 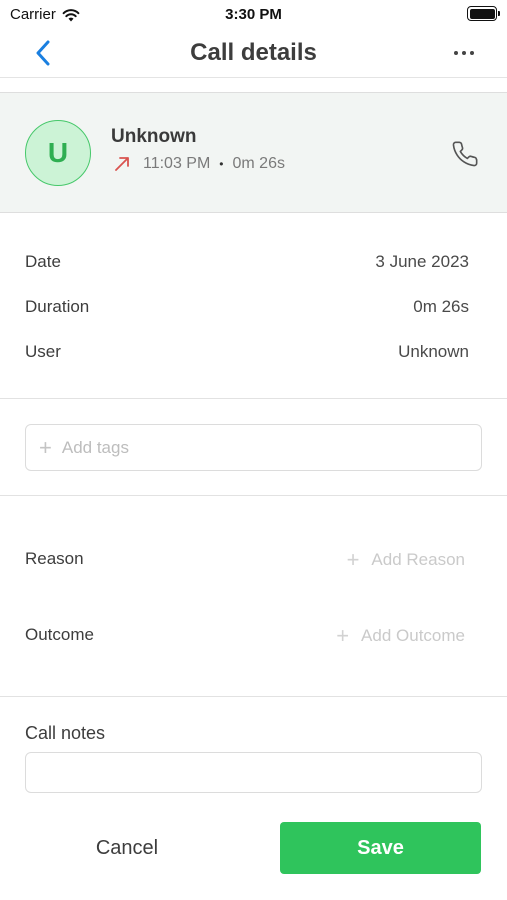 I want to click on battery-icon, so click(x=483, y=13).